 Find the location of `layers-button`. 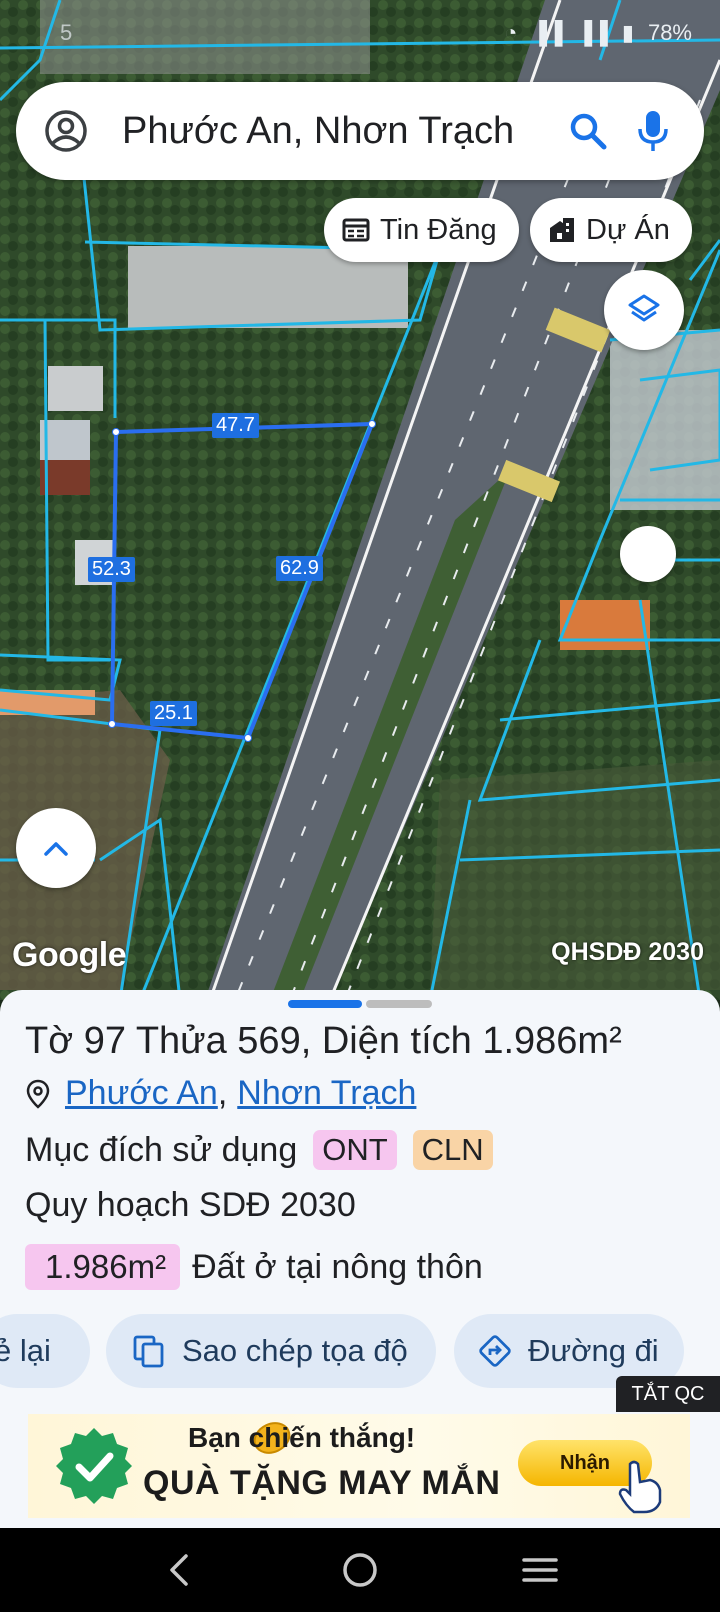

layers-button is located at coordinates (644, 310).